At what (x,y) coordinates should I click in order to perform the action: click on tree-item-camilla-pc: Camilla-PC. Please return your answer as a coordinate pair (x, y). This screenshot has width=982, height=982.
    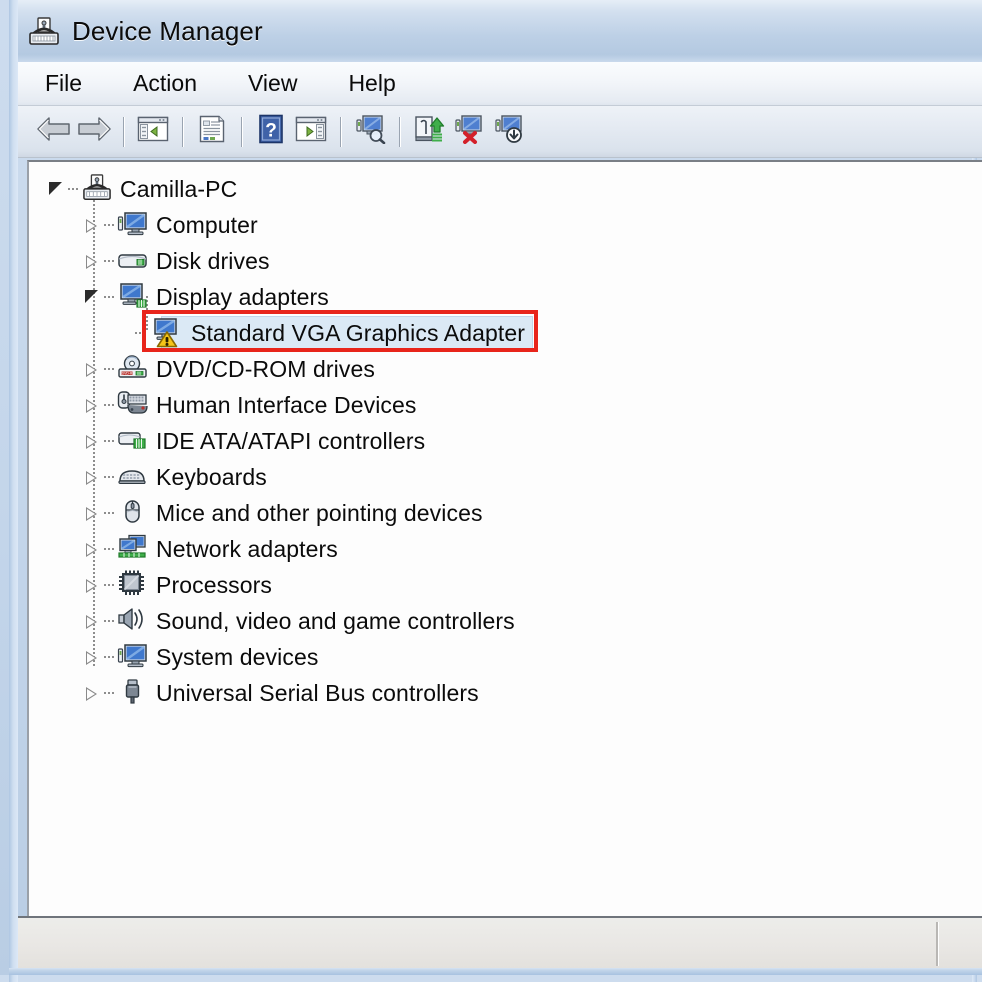
    Looking at the image, I should click on (505, 189).